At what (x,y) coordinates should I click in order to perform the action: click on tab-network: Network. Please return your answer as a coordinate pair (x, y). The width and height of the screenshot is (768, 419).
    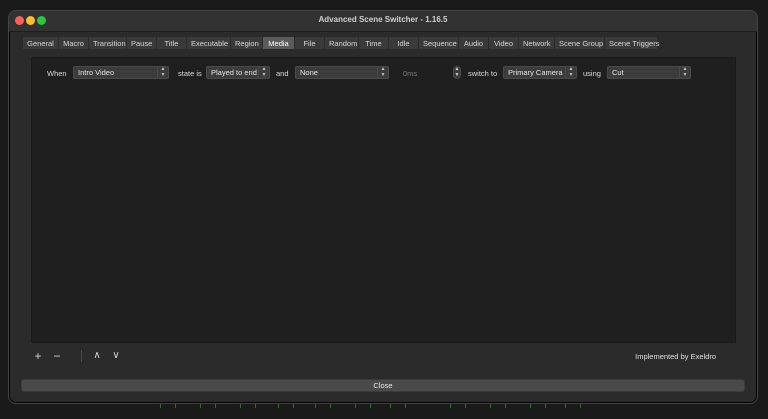
    Looking at the image, I should click on (536, 43).